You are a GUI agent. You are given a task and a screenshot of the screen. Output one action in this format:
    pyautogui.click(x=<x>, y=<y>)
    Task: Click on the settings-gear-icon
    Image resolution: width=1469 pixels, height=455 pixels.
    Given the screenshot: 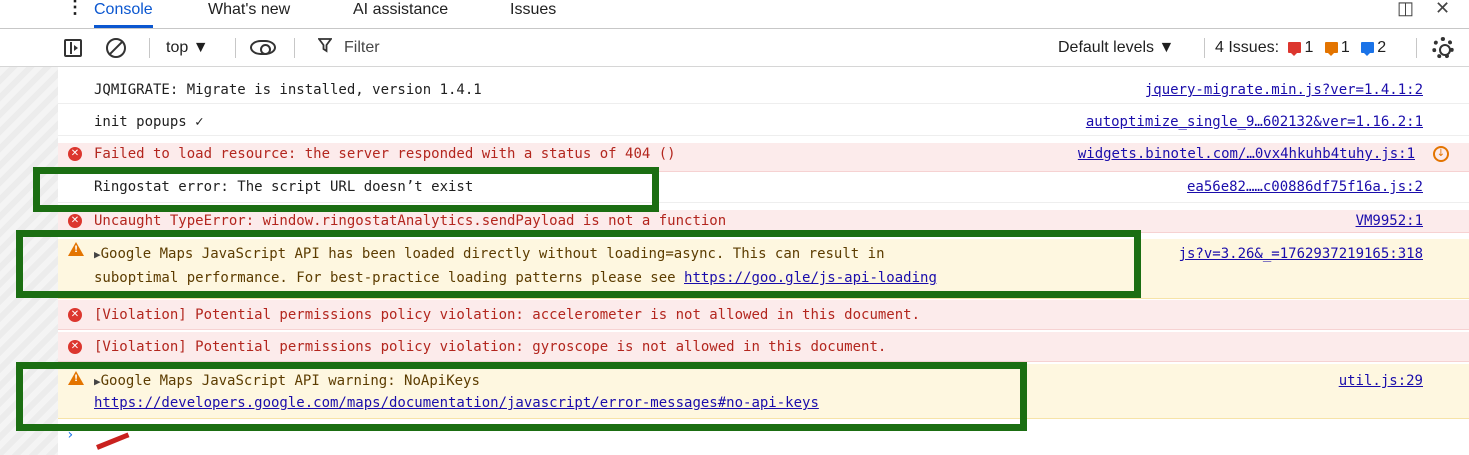 What is the action you would take?
    pyautogui.click(x=1443, y=48)
    